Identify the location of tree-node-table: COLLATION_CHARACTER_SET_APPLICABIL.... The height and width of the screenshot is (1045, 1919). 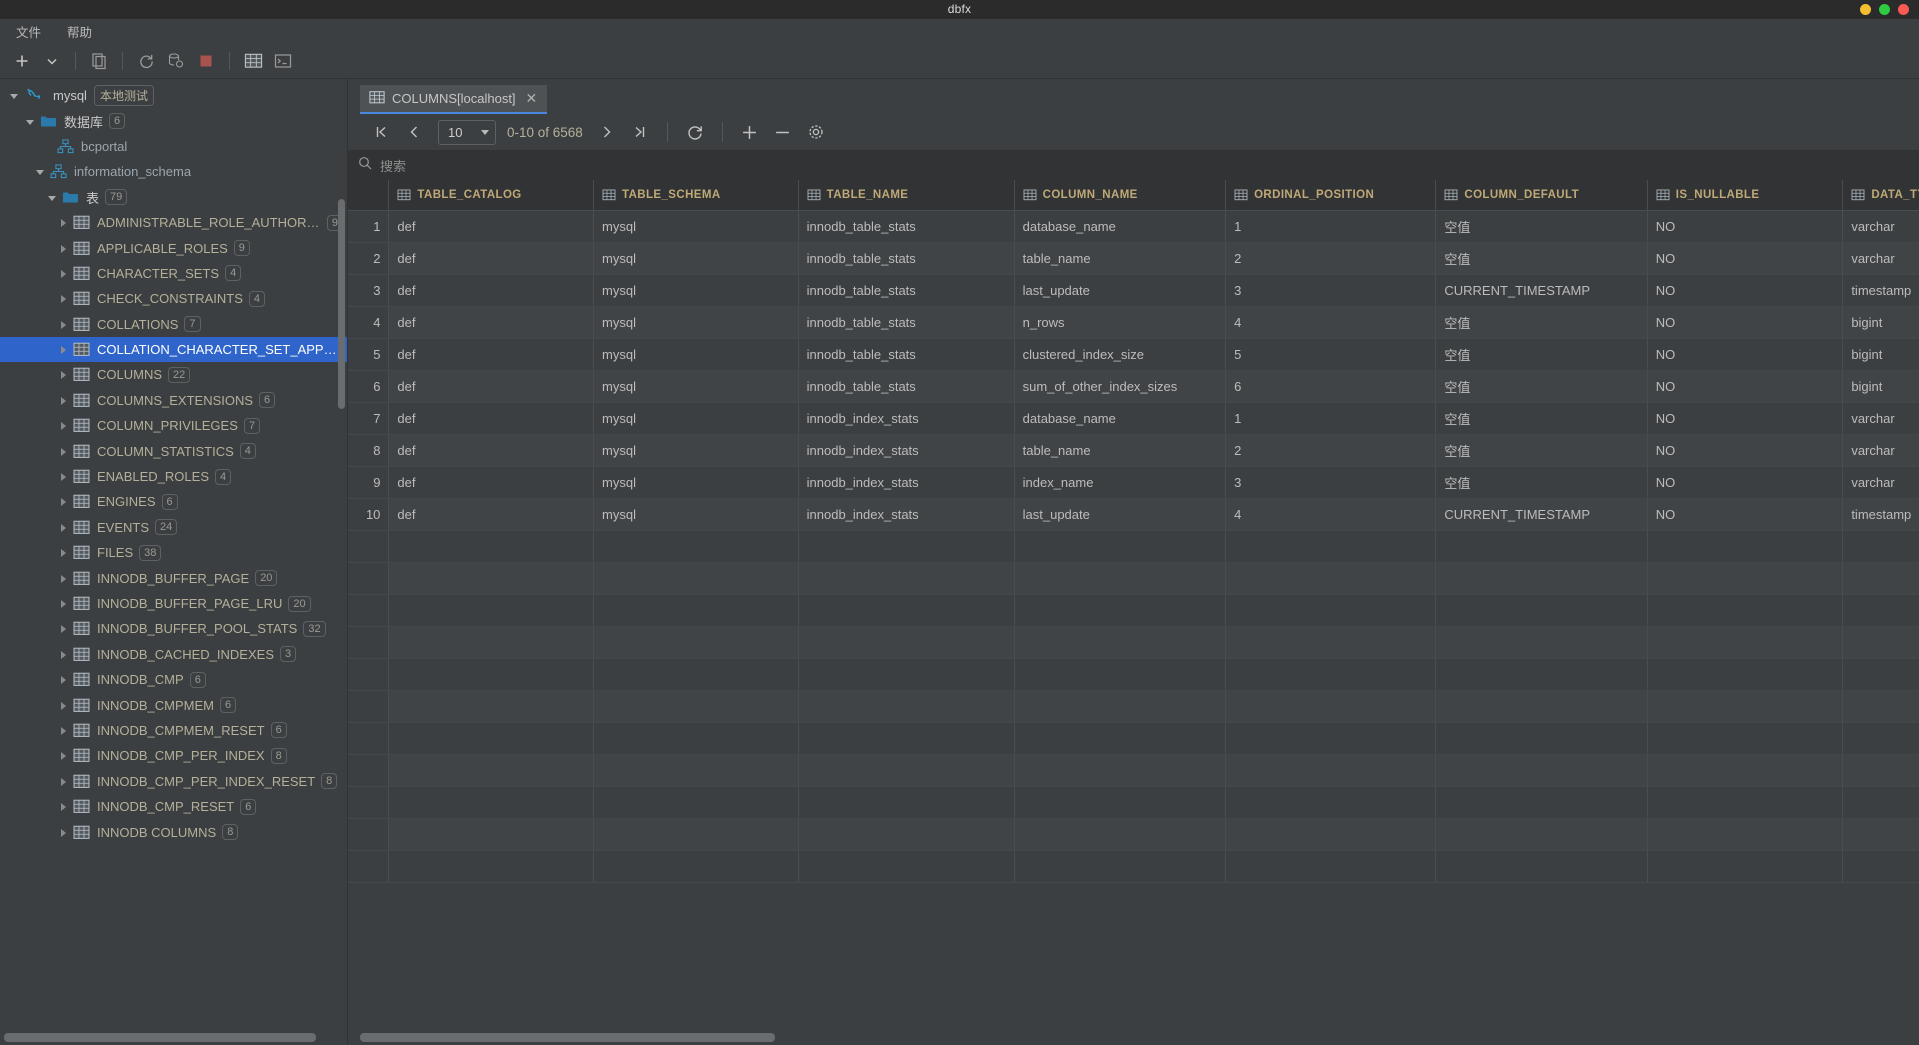
(173, 349).